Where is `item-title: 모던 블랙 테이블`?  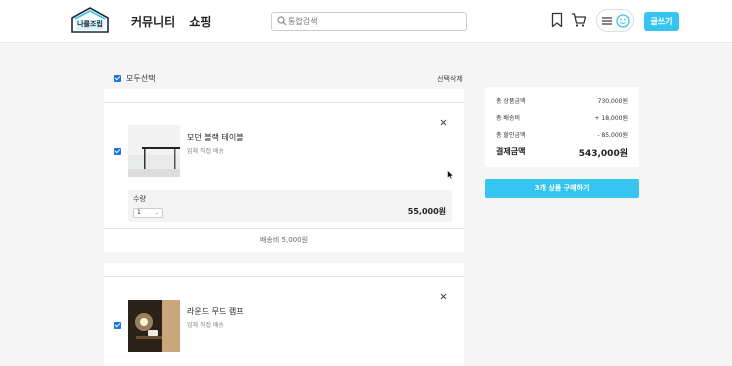
item-title: 모던 블랙 테이블 is located at coordinates (215, 137).